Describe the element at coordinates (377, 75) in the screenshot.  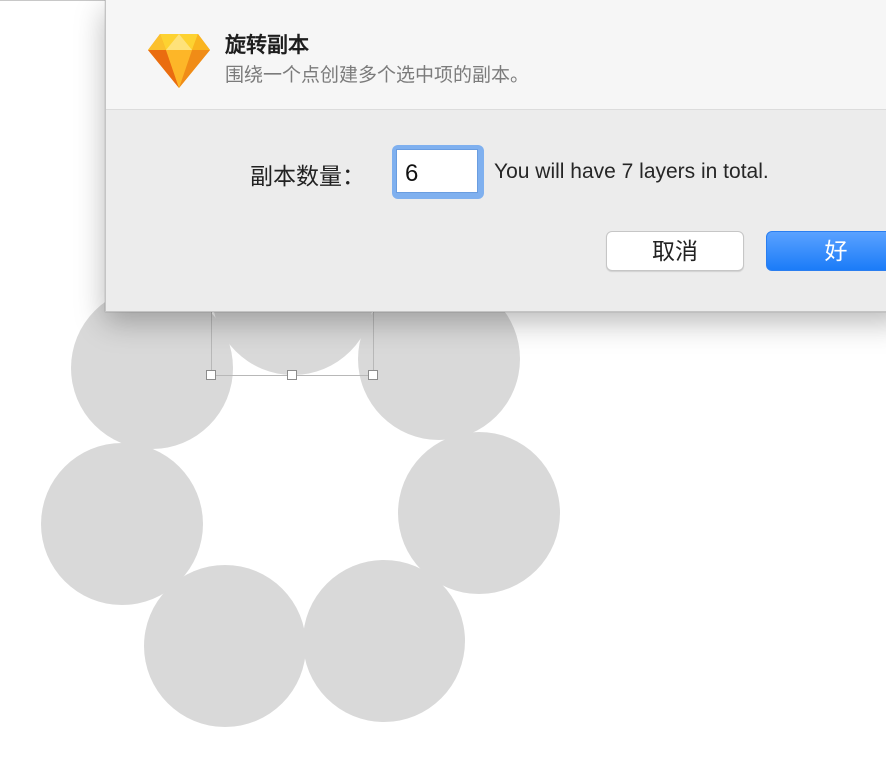
I see `dialog-subtitle: 围绕一个点创建多个选中项的副本。` at that location.